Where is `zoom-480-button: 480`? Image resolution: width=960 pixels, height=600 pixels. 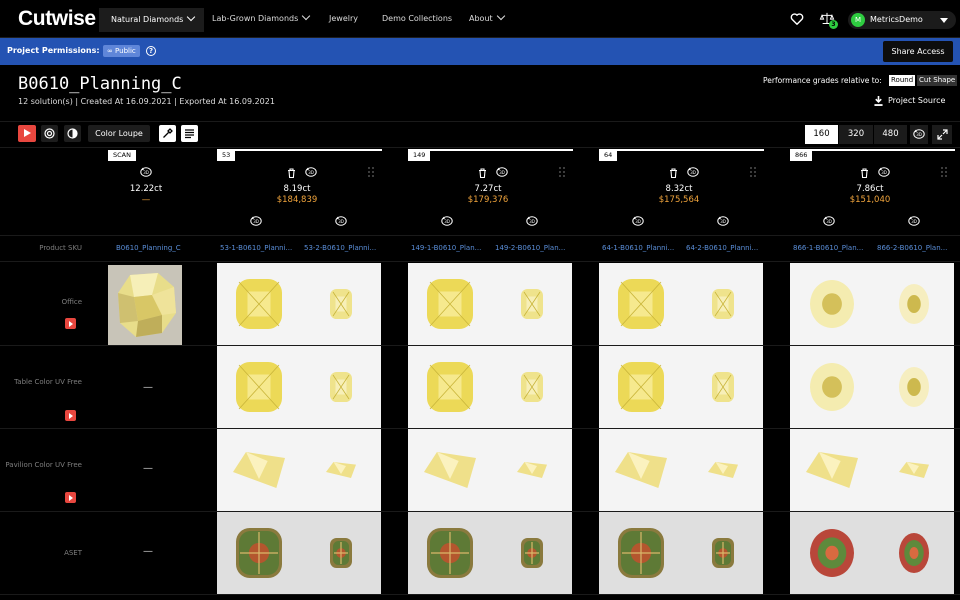
zoom-480-button: 480 is located at coordinates (890, 134).